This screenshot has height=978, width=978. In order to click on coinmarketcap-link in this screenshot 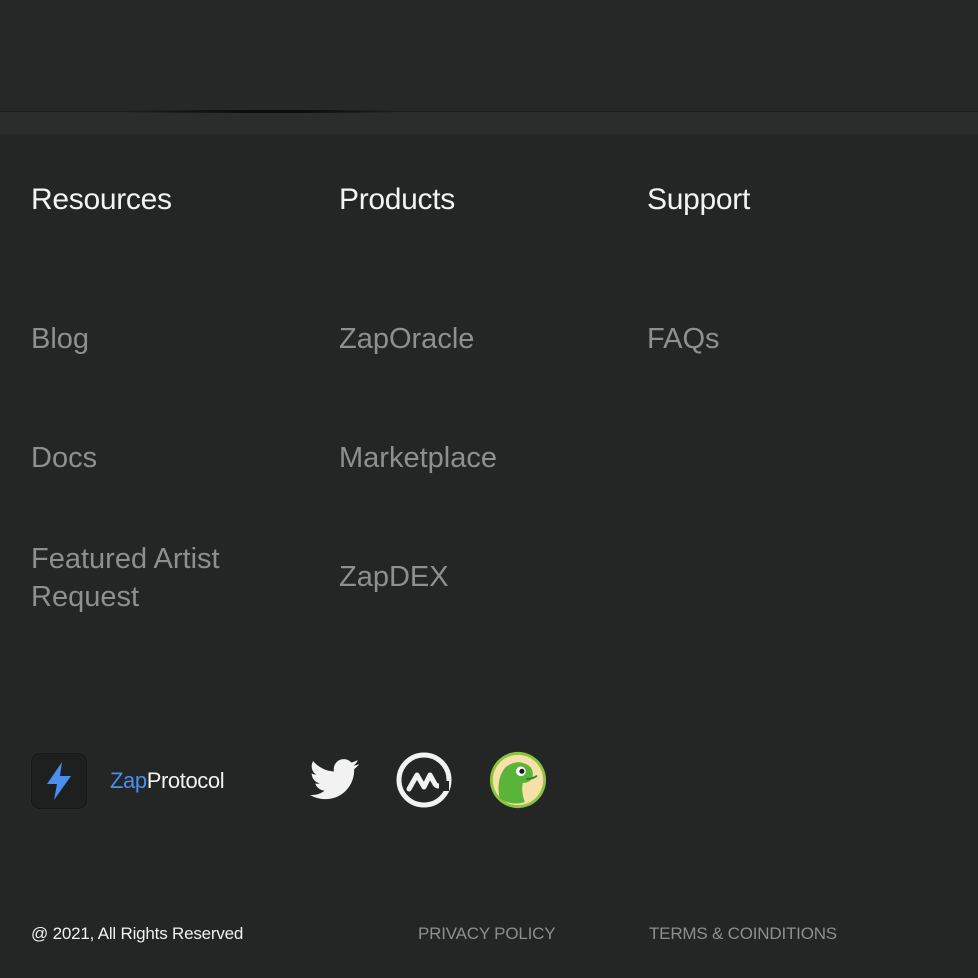, I will do `click(424, 780)`.